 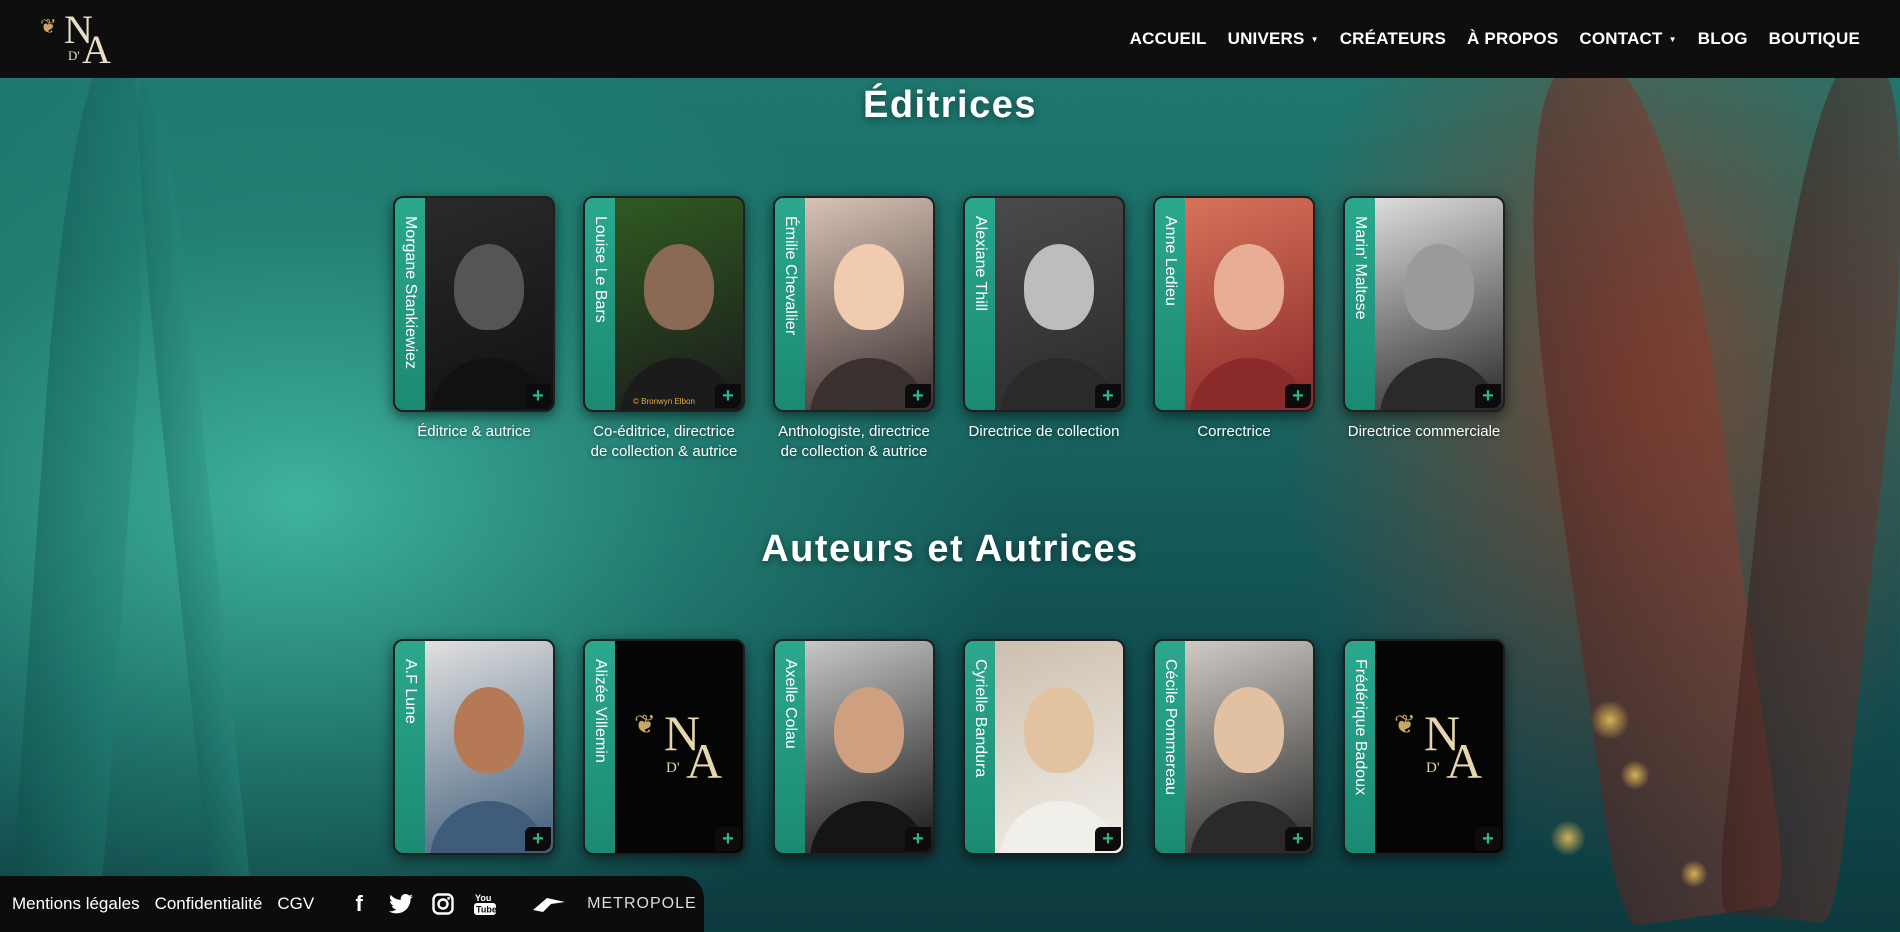 I want to click on creator-card: ❦ N D' A Alizée Villemin +, so click(x=664, y=747).